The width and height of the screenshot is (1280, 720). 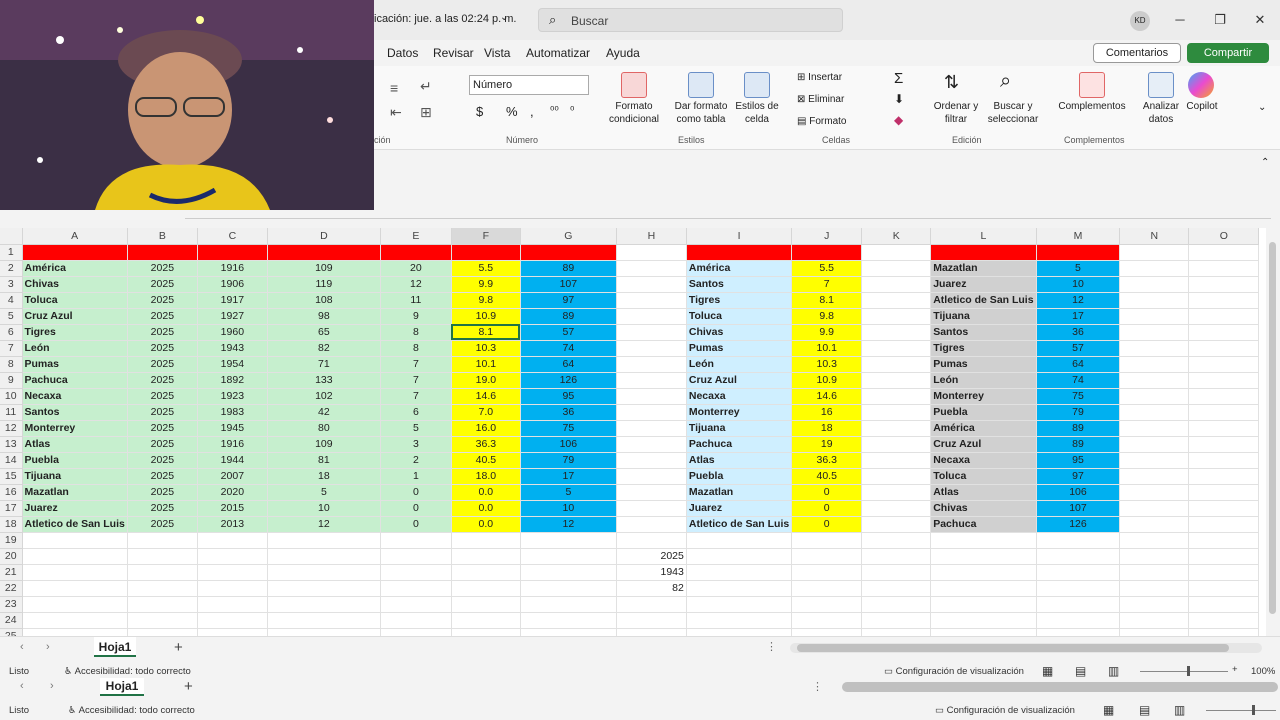 What do you see at coordinates (416, 524) in the screenshot?
I see `main-data-cell: 0` at bounding box center [416, 524].